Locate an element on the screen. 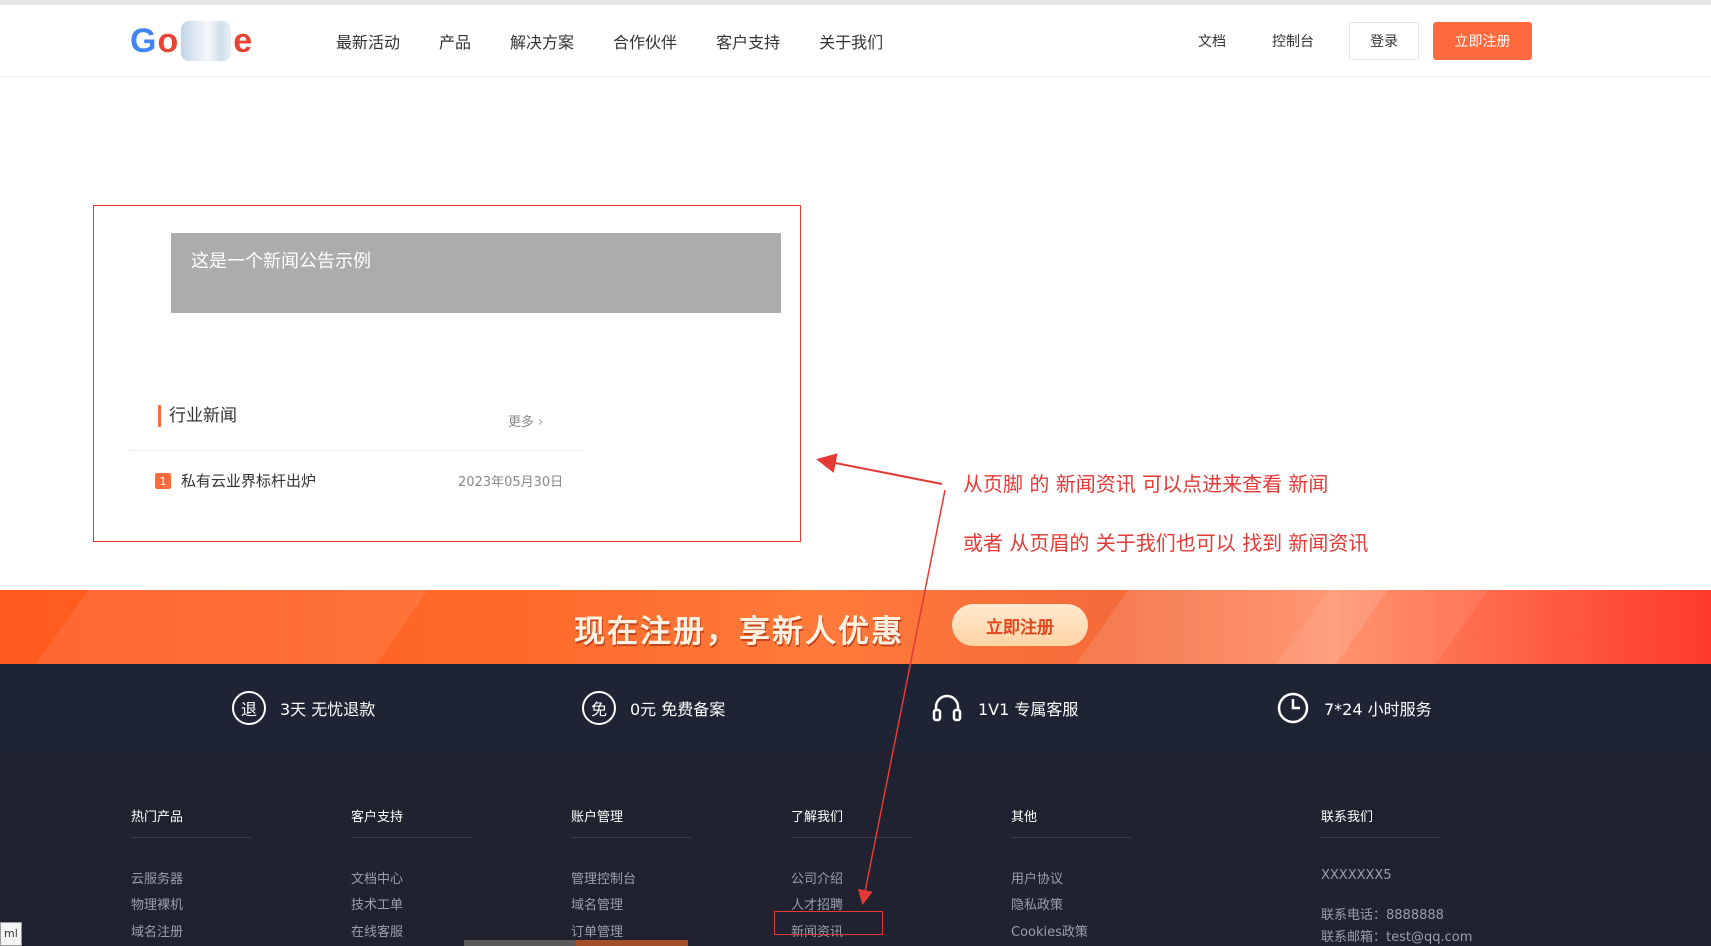 This screenshot has height=946, width=1711. contact-phone: 联系电话：8888888 is located at coordinates (1382, 915).